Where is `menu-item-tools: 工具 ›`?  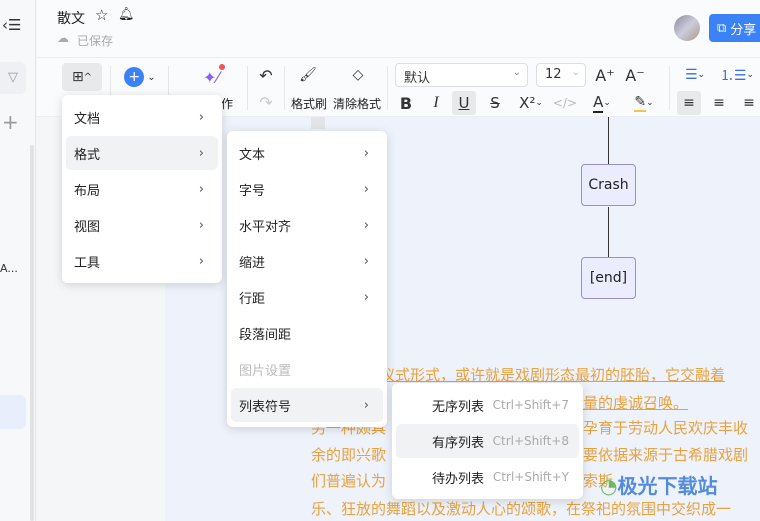 menu-item-tools: 工具 › is located at coordinates (142, 261).